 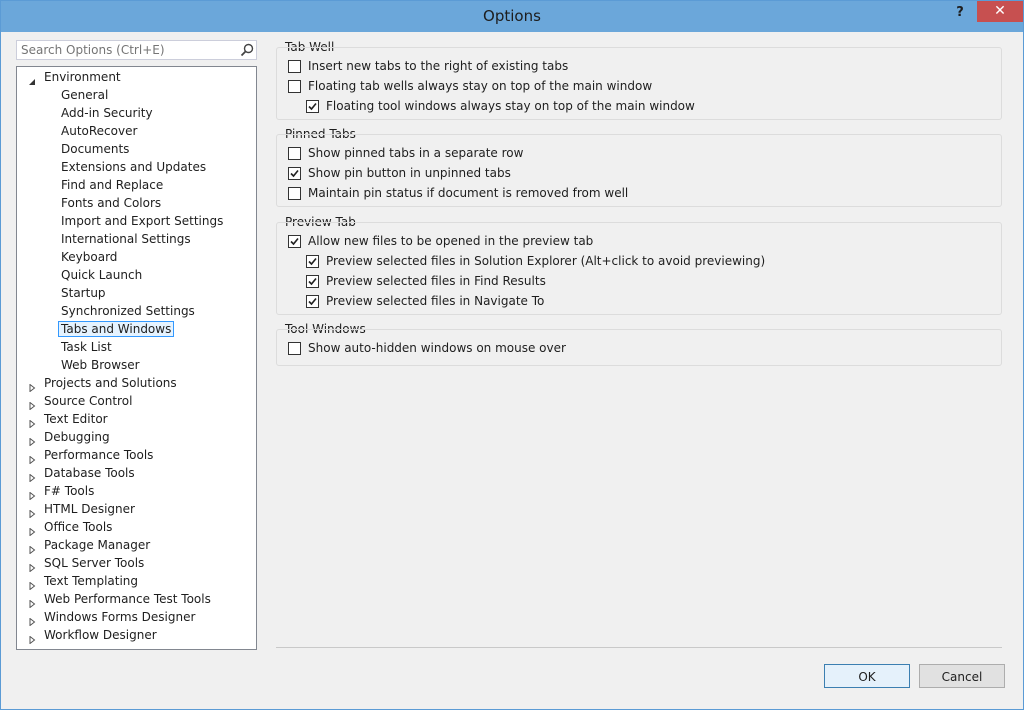 What do you see at coordinates (1000, 11) in the screenshot?
I see `close-button: ✕` at bounding box center [1000, 11].